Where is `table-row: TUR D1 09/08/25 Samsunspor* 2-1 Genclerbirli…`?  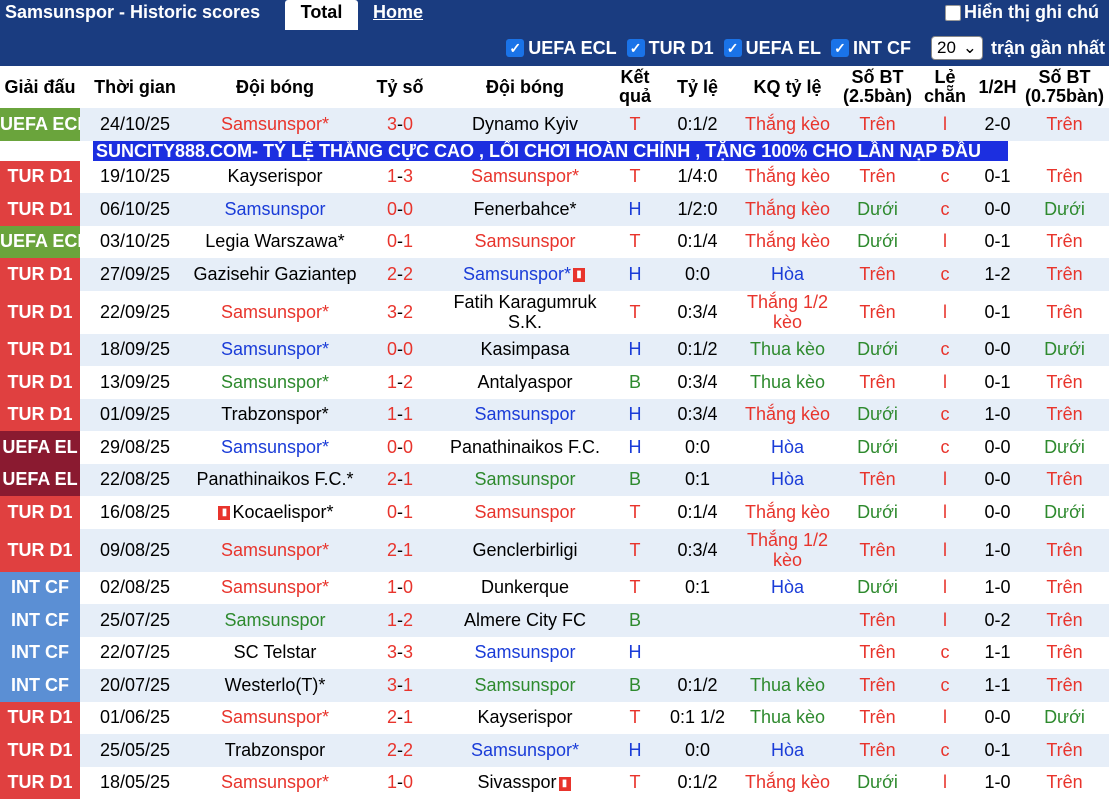 table-row: TUR D1 09/08/25 Samsunspor* 2-1 Genclerbirli… is located at coordinates (554, 550).